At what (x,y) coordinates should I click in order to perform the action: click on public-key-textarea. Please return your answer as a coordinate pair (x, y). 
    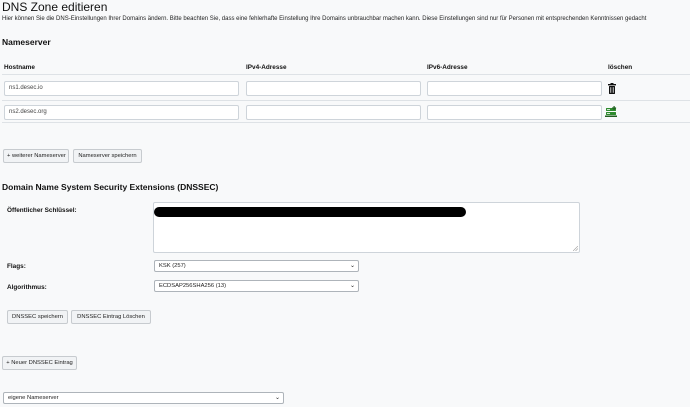
    Looking at the image, I should click on (366, 227).